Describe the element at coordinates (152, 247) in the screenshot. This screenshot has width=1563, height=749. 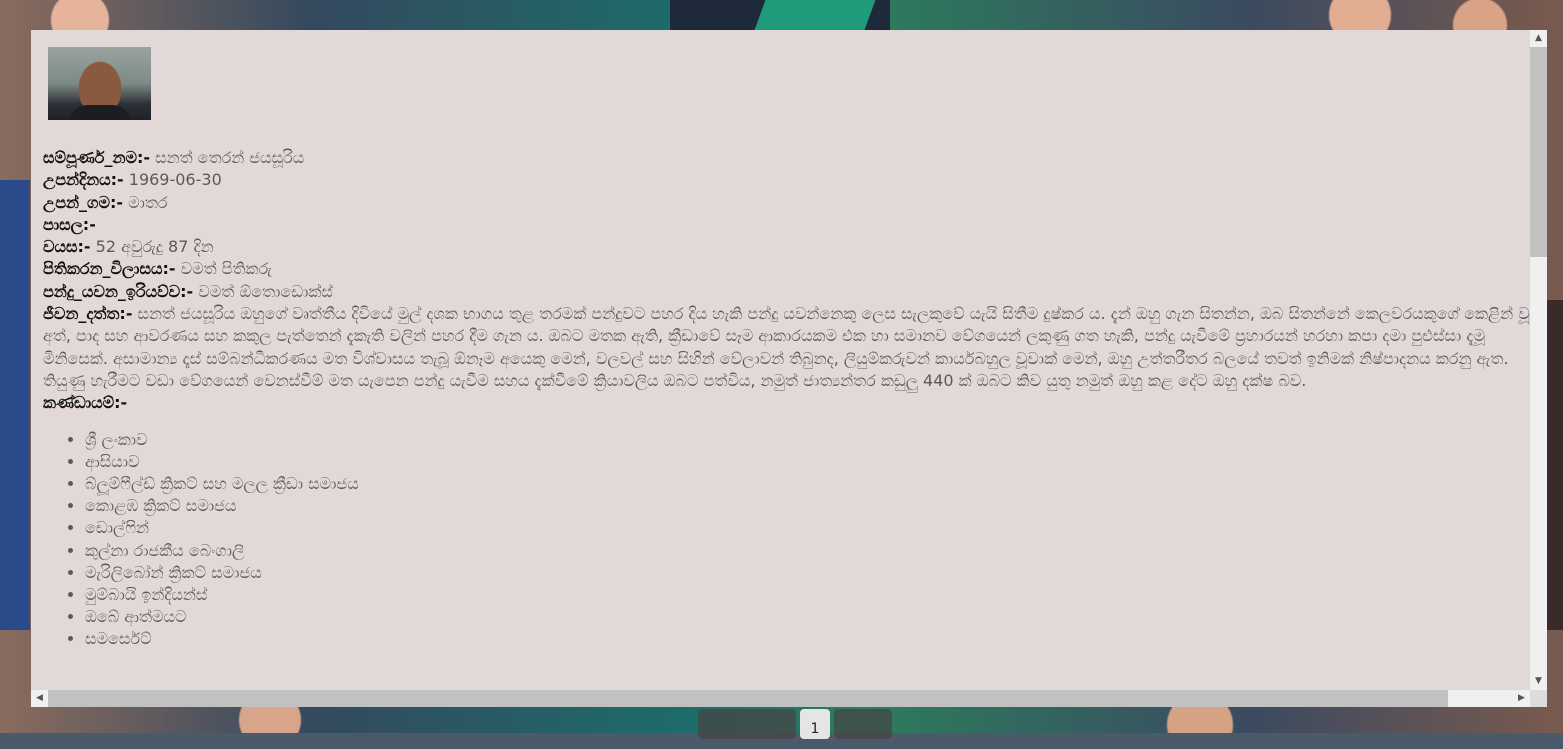
I see `field-value: 52 අවුරුදු 87 දින` at that location.